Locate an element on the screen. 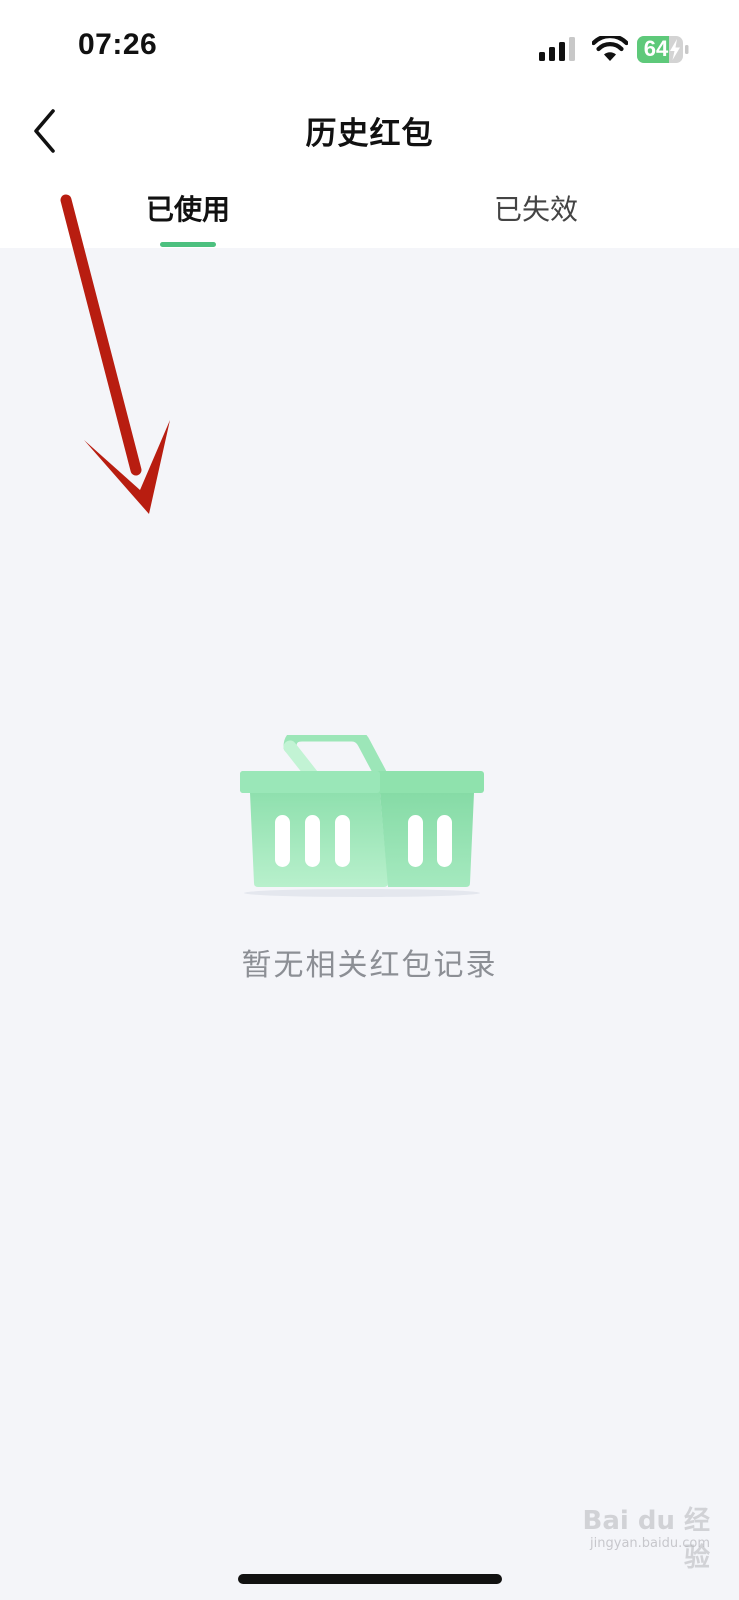 The width and height of the screenshot is (739, 1600). tab-expired: 已失效 is located at coordinates (536, 210).